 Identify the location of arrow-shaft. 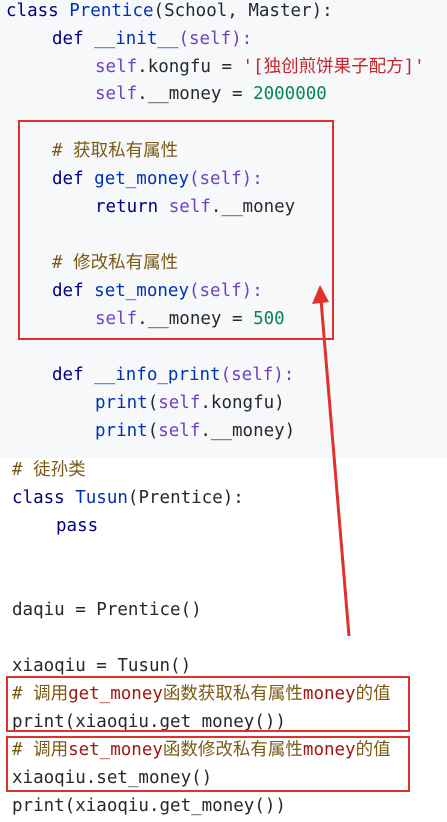
(335, 468).